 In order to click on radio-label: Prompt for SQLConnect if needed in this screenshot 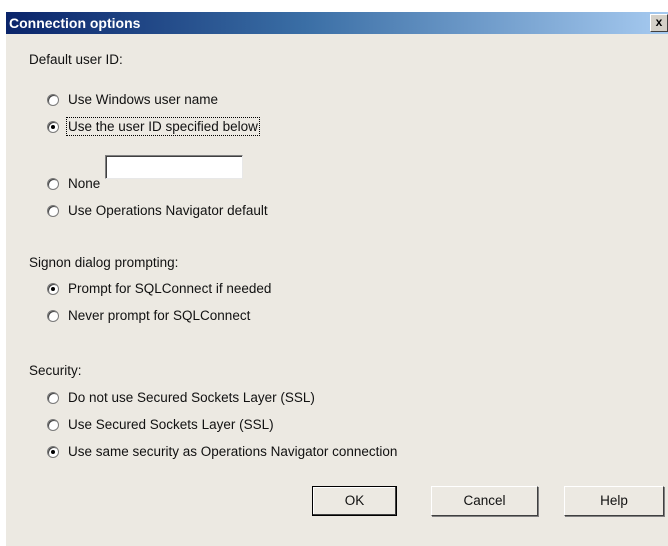, I will do `click(170, 288)`.